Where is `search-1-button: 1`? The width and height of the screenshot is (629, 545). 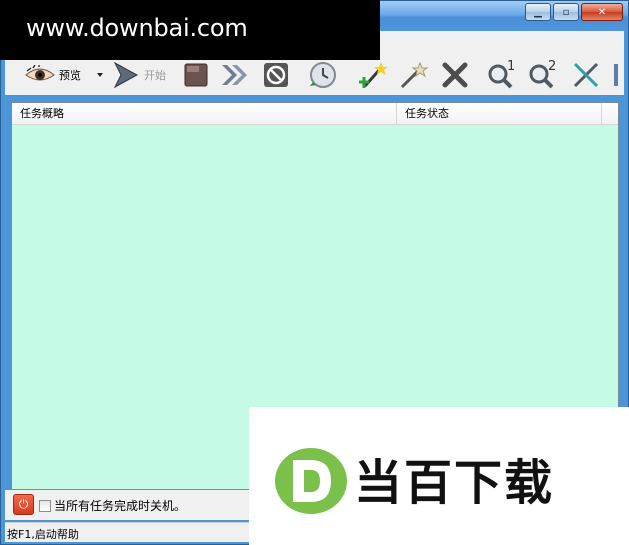 search-1-button: 1 is located at coordinates (501, 75).